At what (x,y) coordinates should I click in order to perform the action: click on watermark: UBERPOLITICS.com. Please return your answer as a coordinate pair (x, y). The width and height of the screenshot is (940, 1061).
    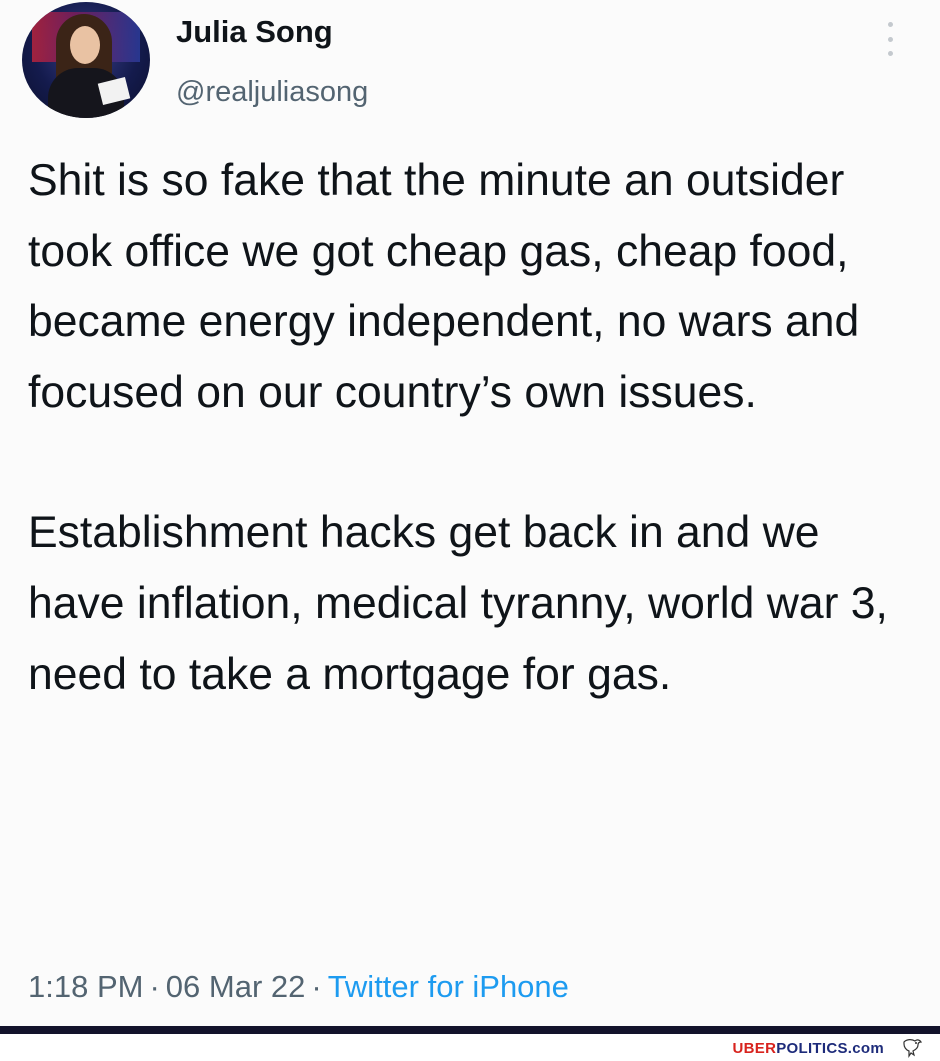
    Looking at the image, I should click on (809, 1048).